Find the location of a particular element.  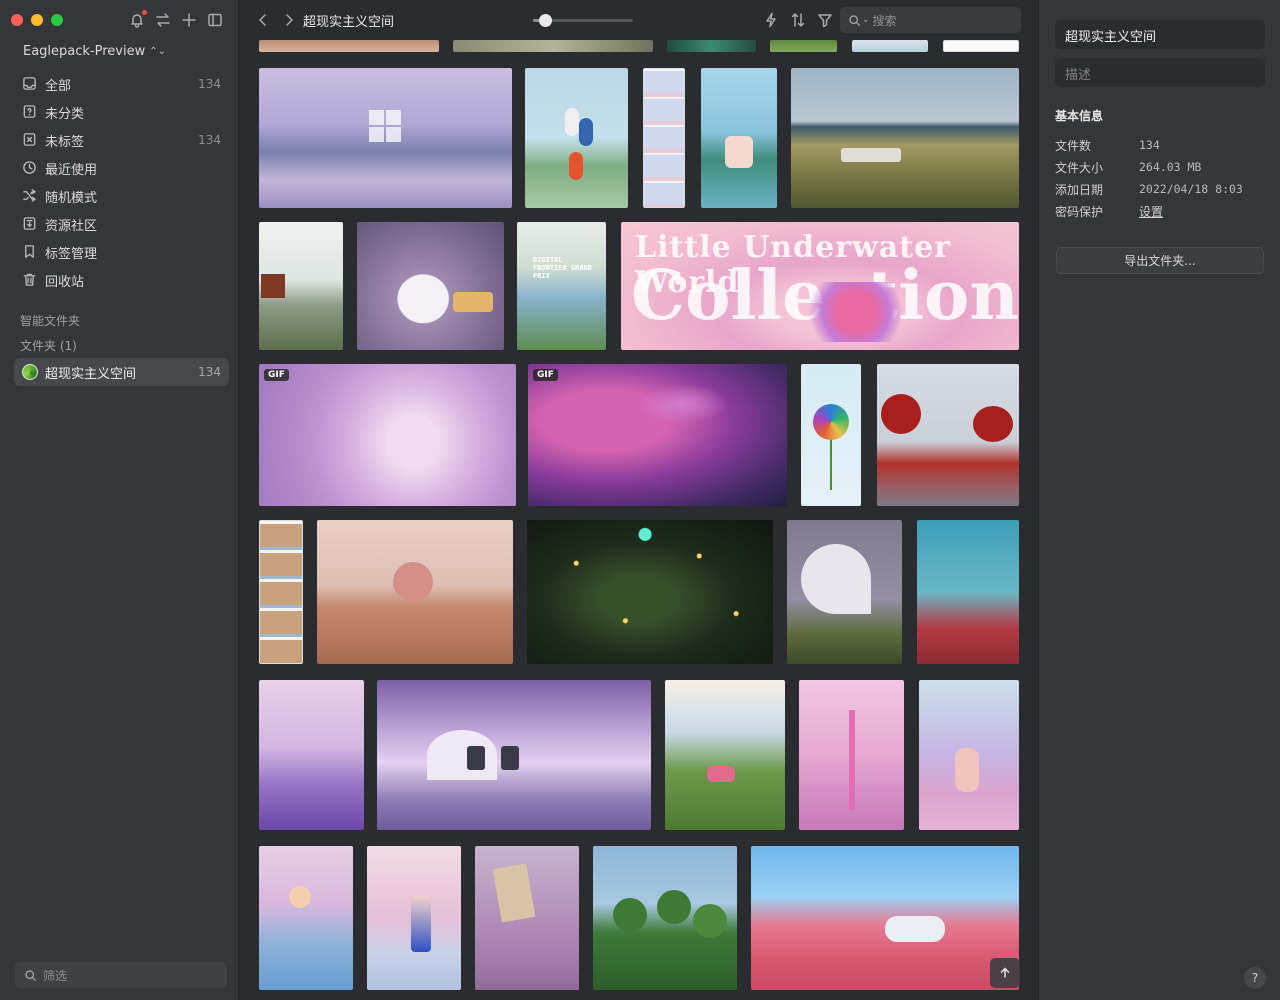

password-setup-link: 设置 is located at coordinates (1151, 211).